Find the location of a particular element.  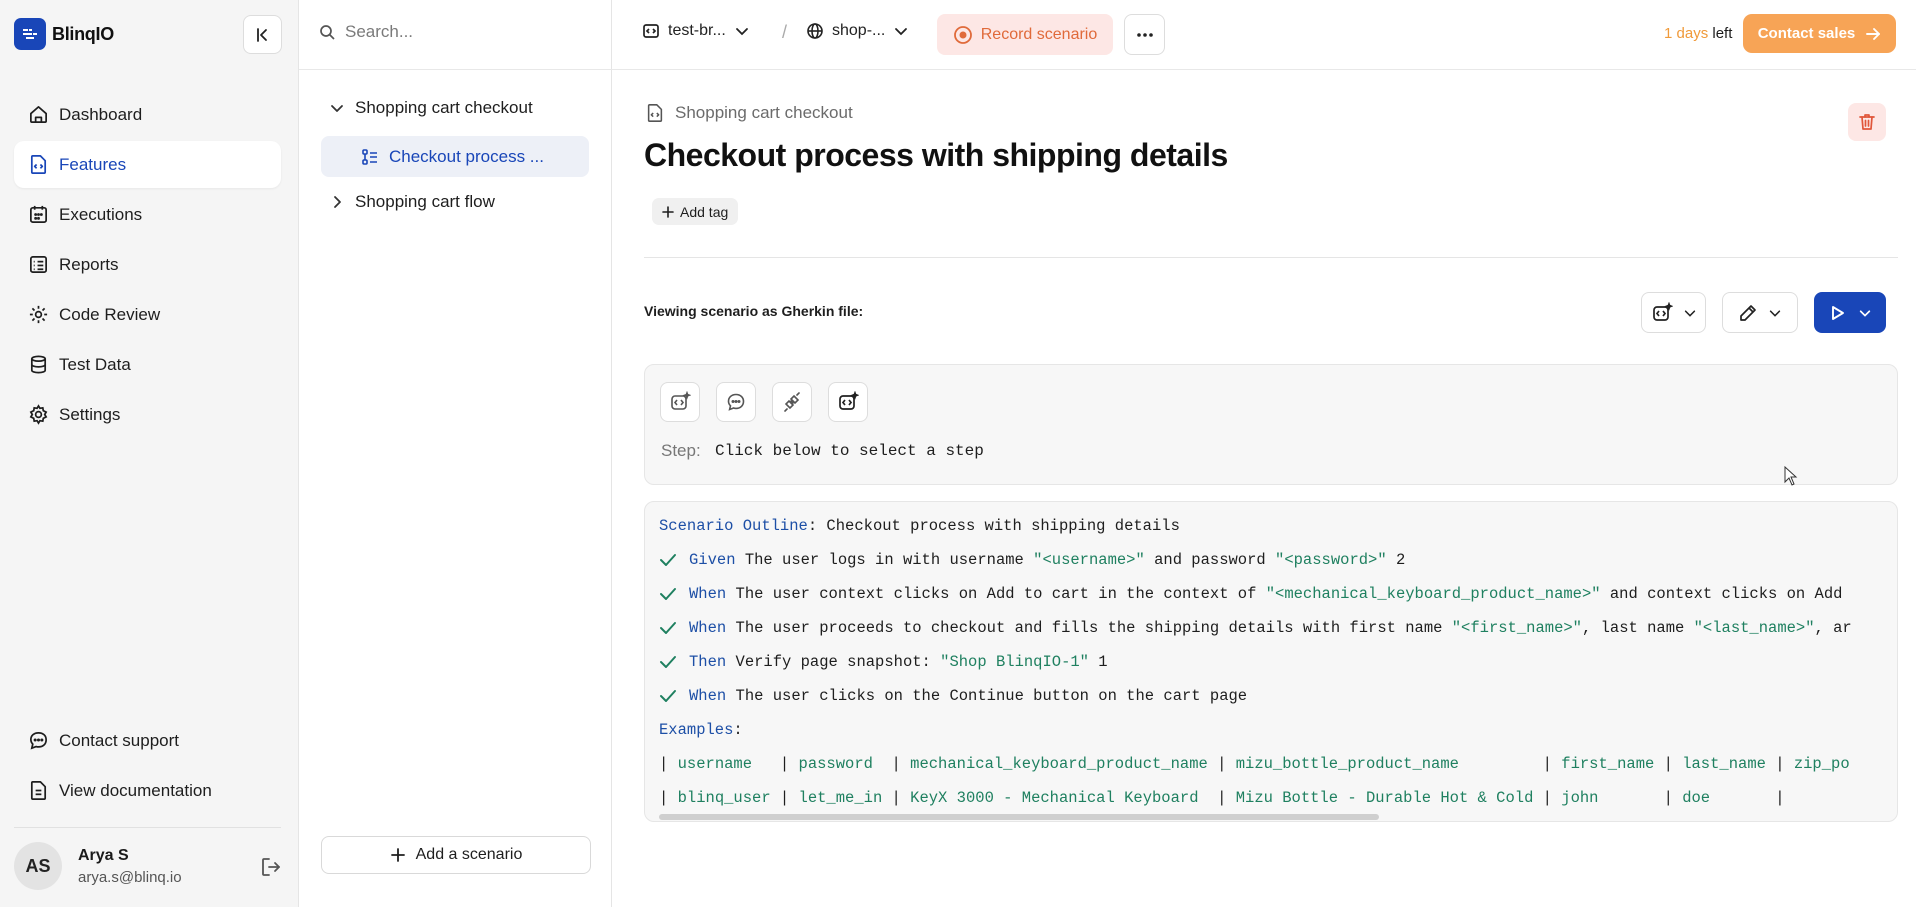

ai-generate-tool-button is located at coordinates (680, 402).